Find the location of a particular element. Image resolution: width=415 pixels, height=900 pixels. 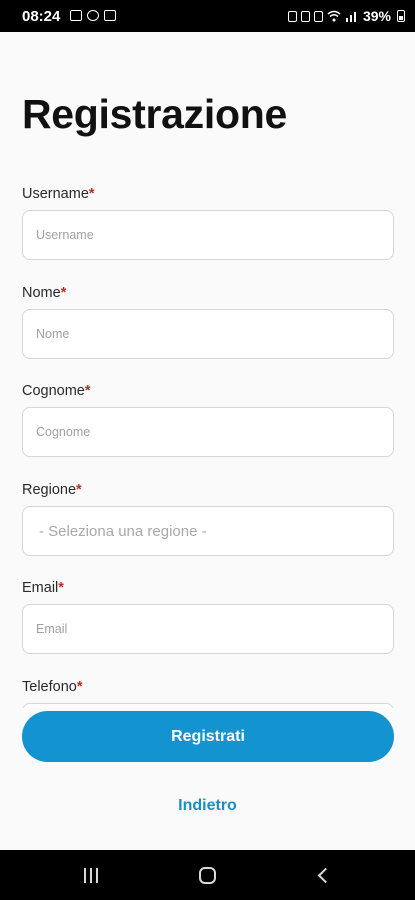

email-field-group: Email* is located at coordinates (208, 616).